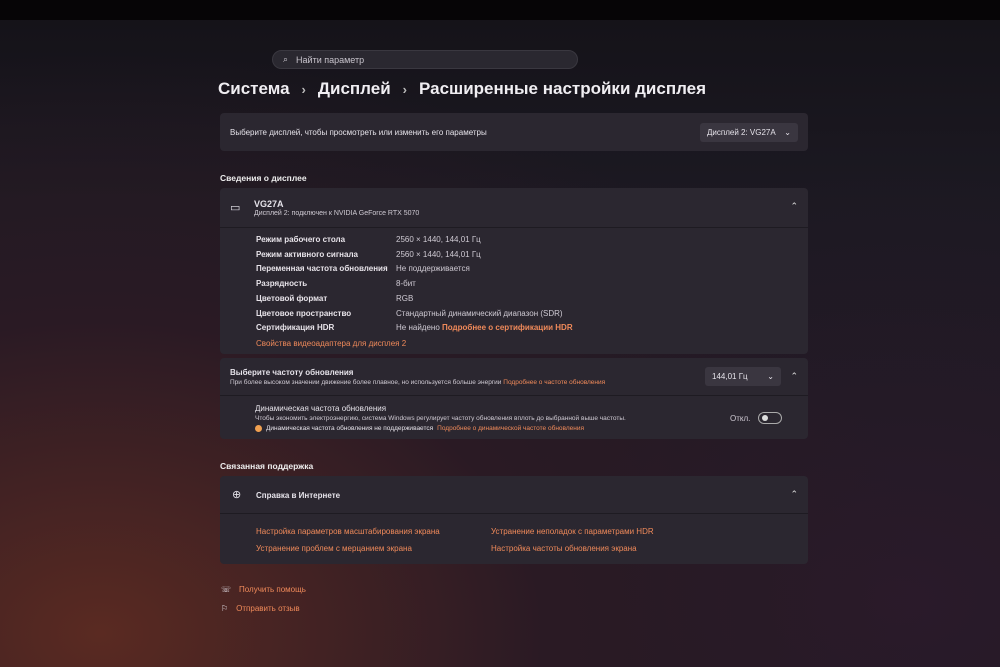  I want to click on breadcrumb-display: Дисплей, so click(354, 89).